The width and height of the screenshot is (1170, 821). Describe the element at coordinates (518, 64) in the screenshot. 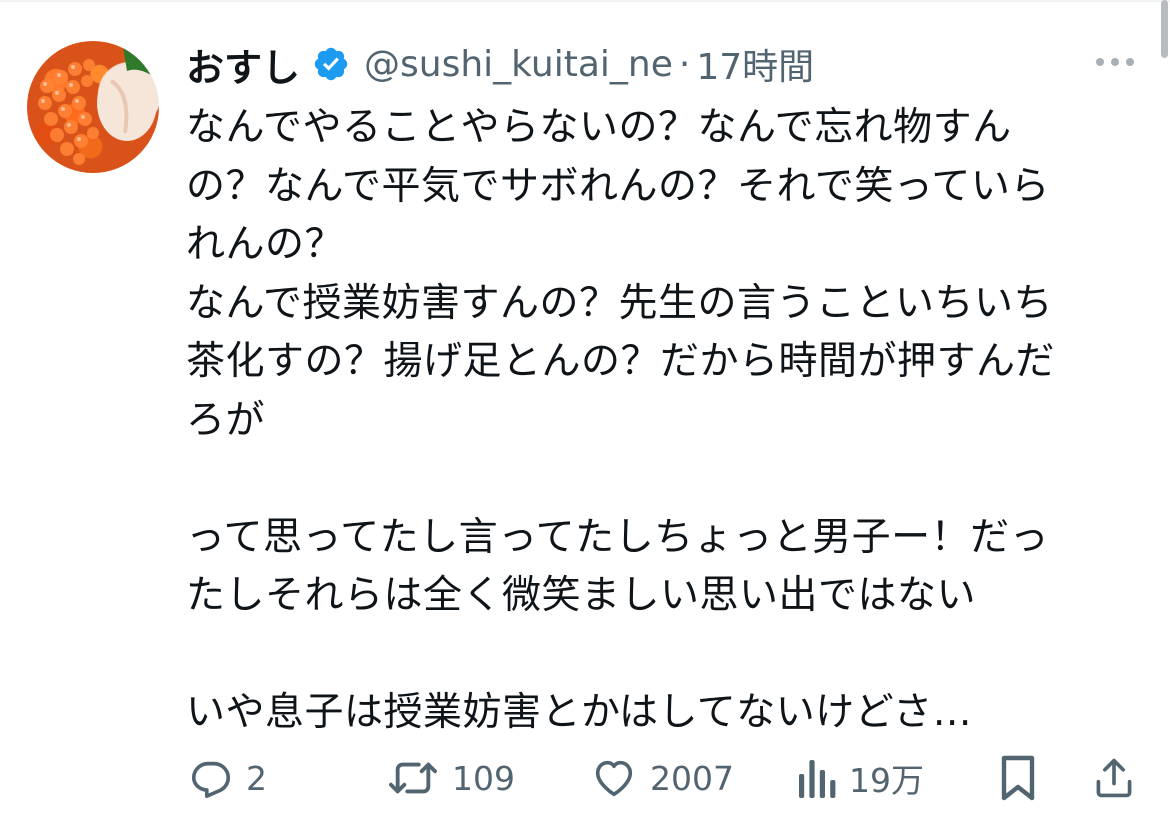

I see `handle: @sushi_kuitai_ne` at that location.